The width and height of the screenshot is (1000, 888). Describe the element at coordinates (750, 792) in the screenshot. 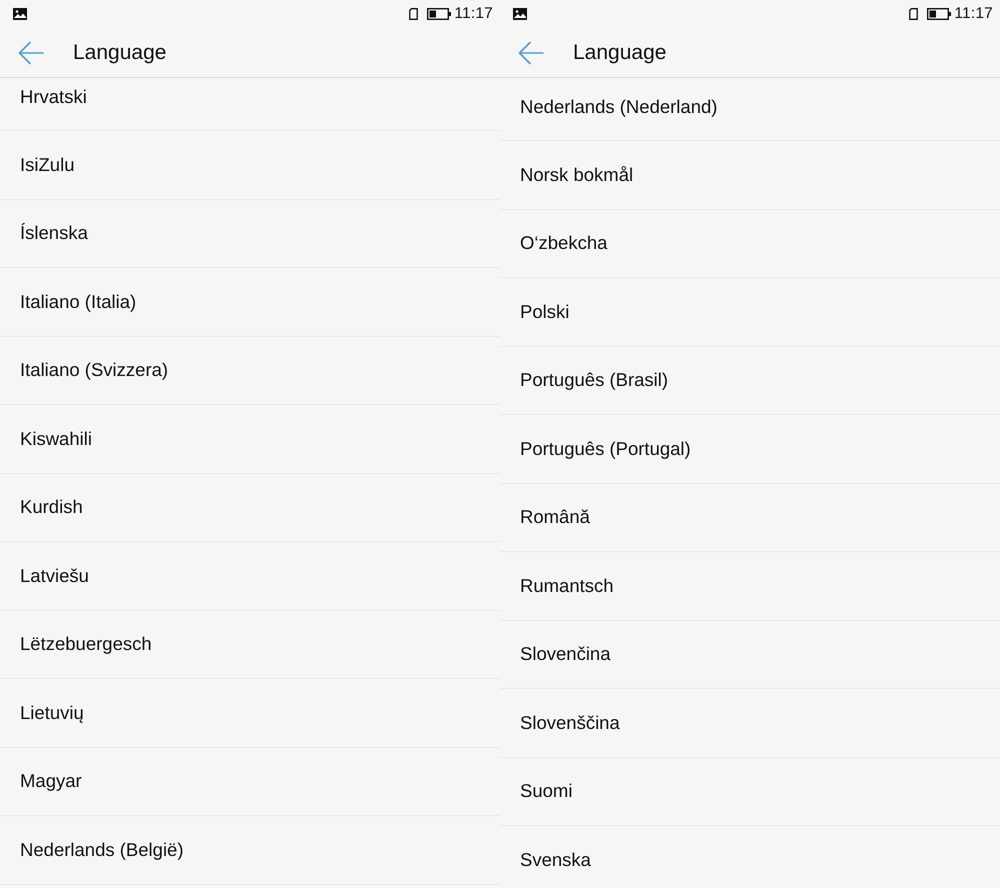

I see `language-item: Suomi` at that location.